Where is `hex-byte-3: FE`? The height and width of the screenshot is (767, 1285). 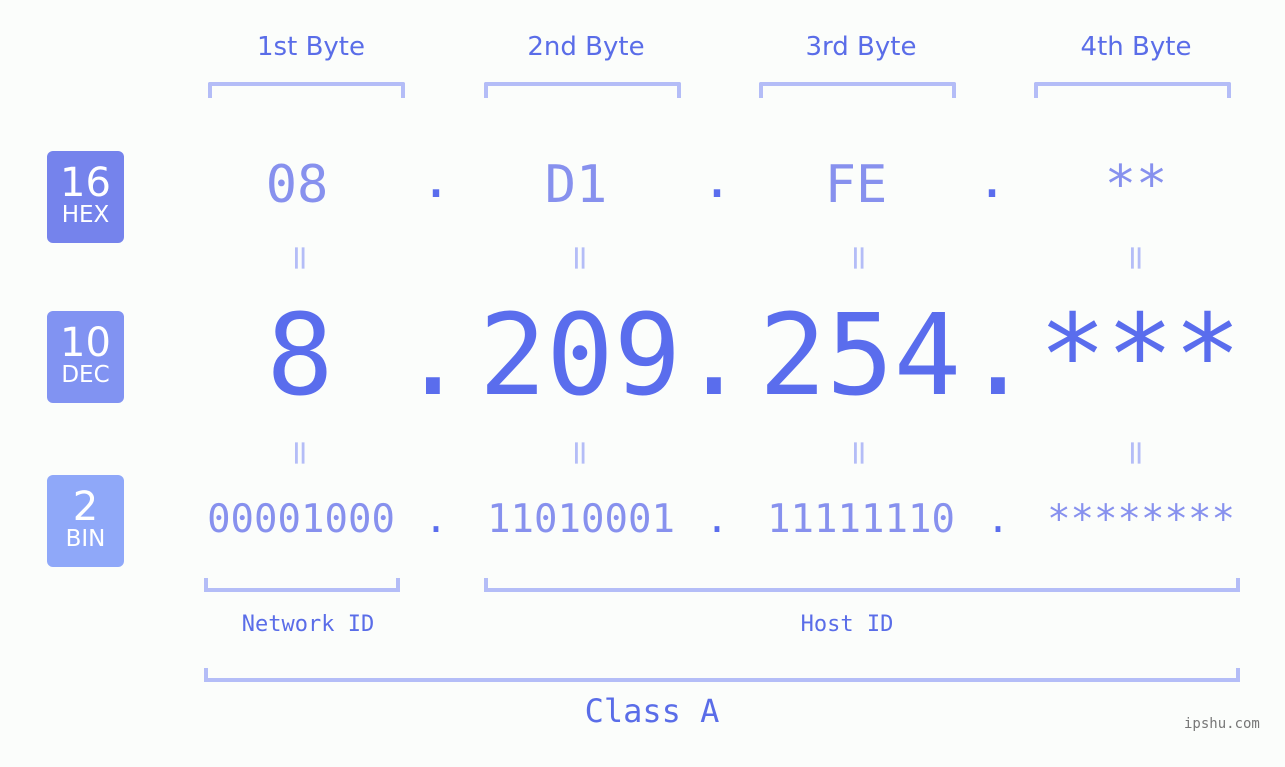 hex-byte-3: FE is located at coordinates (856, 185).